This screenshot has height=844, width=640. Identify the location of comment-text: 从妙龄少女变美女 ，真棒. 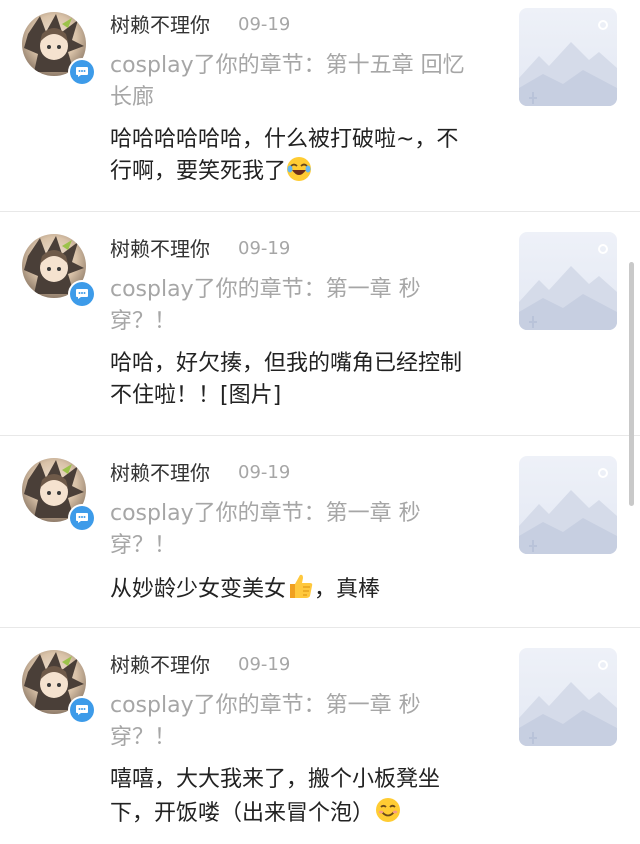
(295, 591).